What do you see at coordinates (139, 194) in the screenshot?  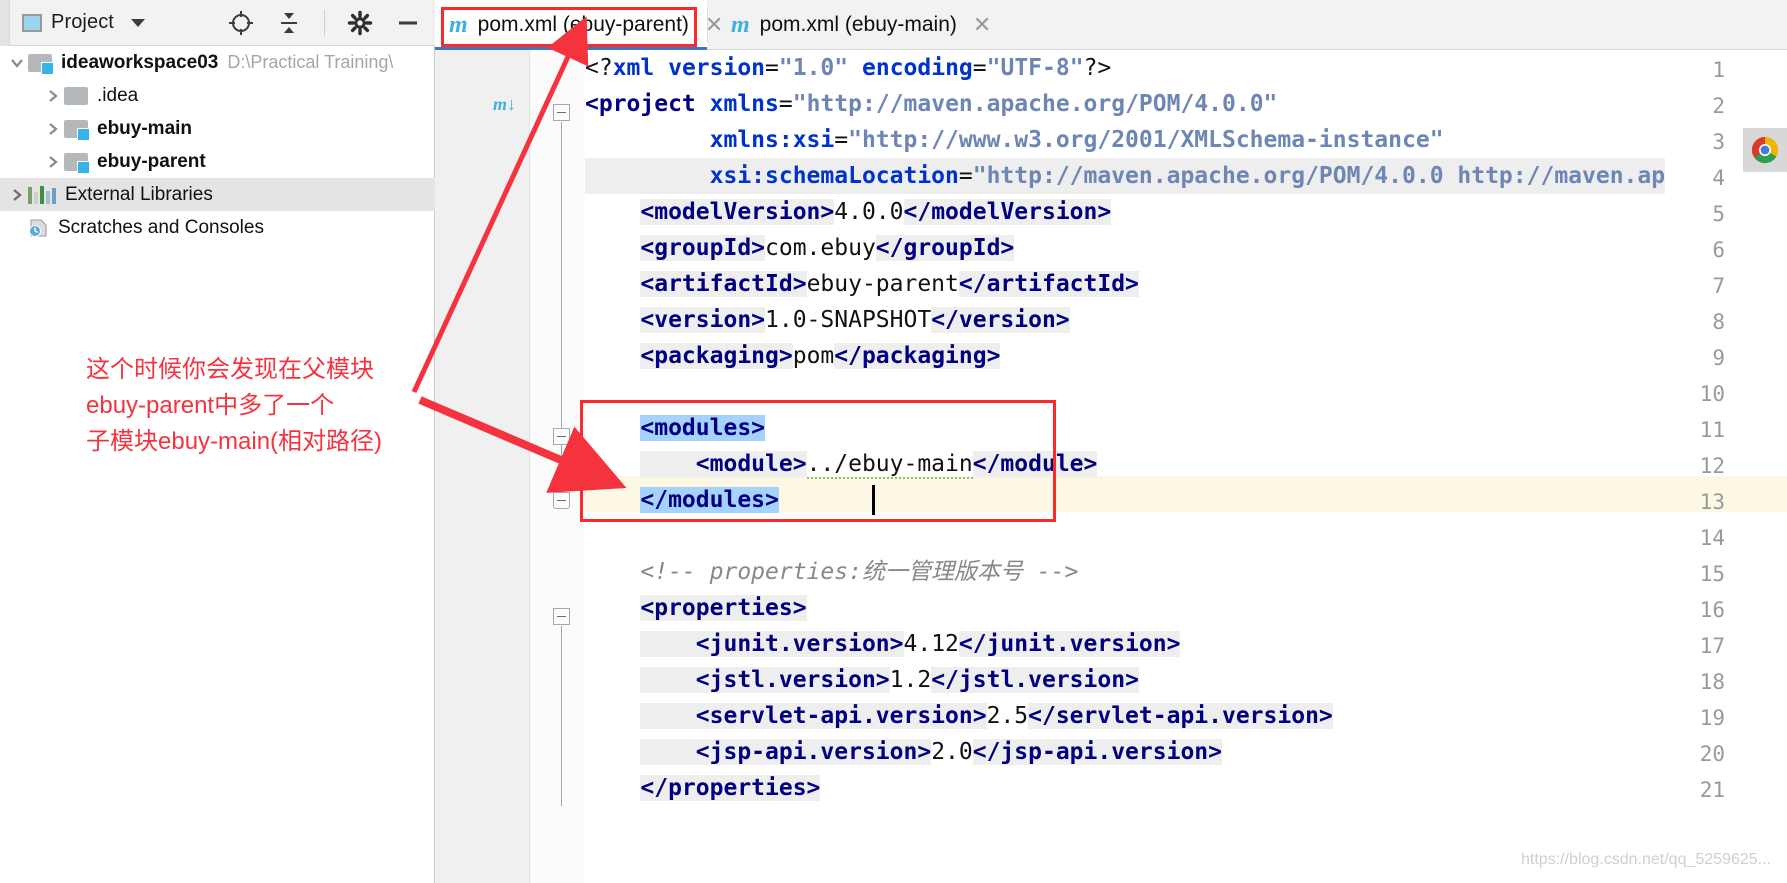 I see `tree-item-label: External Libraries` at bounding box center [139, 194].